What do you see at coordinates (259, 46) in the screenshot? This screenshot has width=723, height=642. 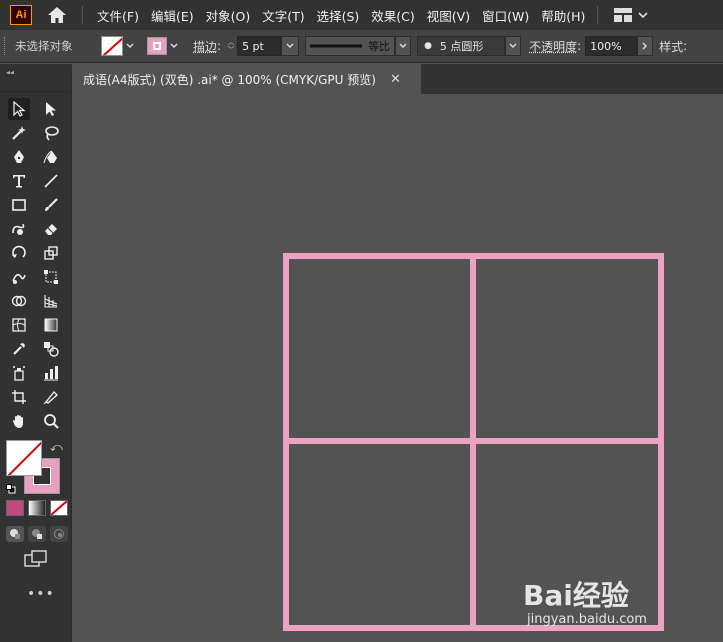 I see `stroke-weight-input: 5 pt` at bounding box center [259, 46].